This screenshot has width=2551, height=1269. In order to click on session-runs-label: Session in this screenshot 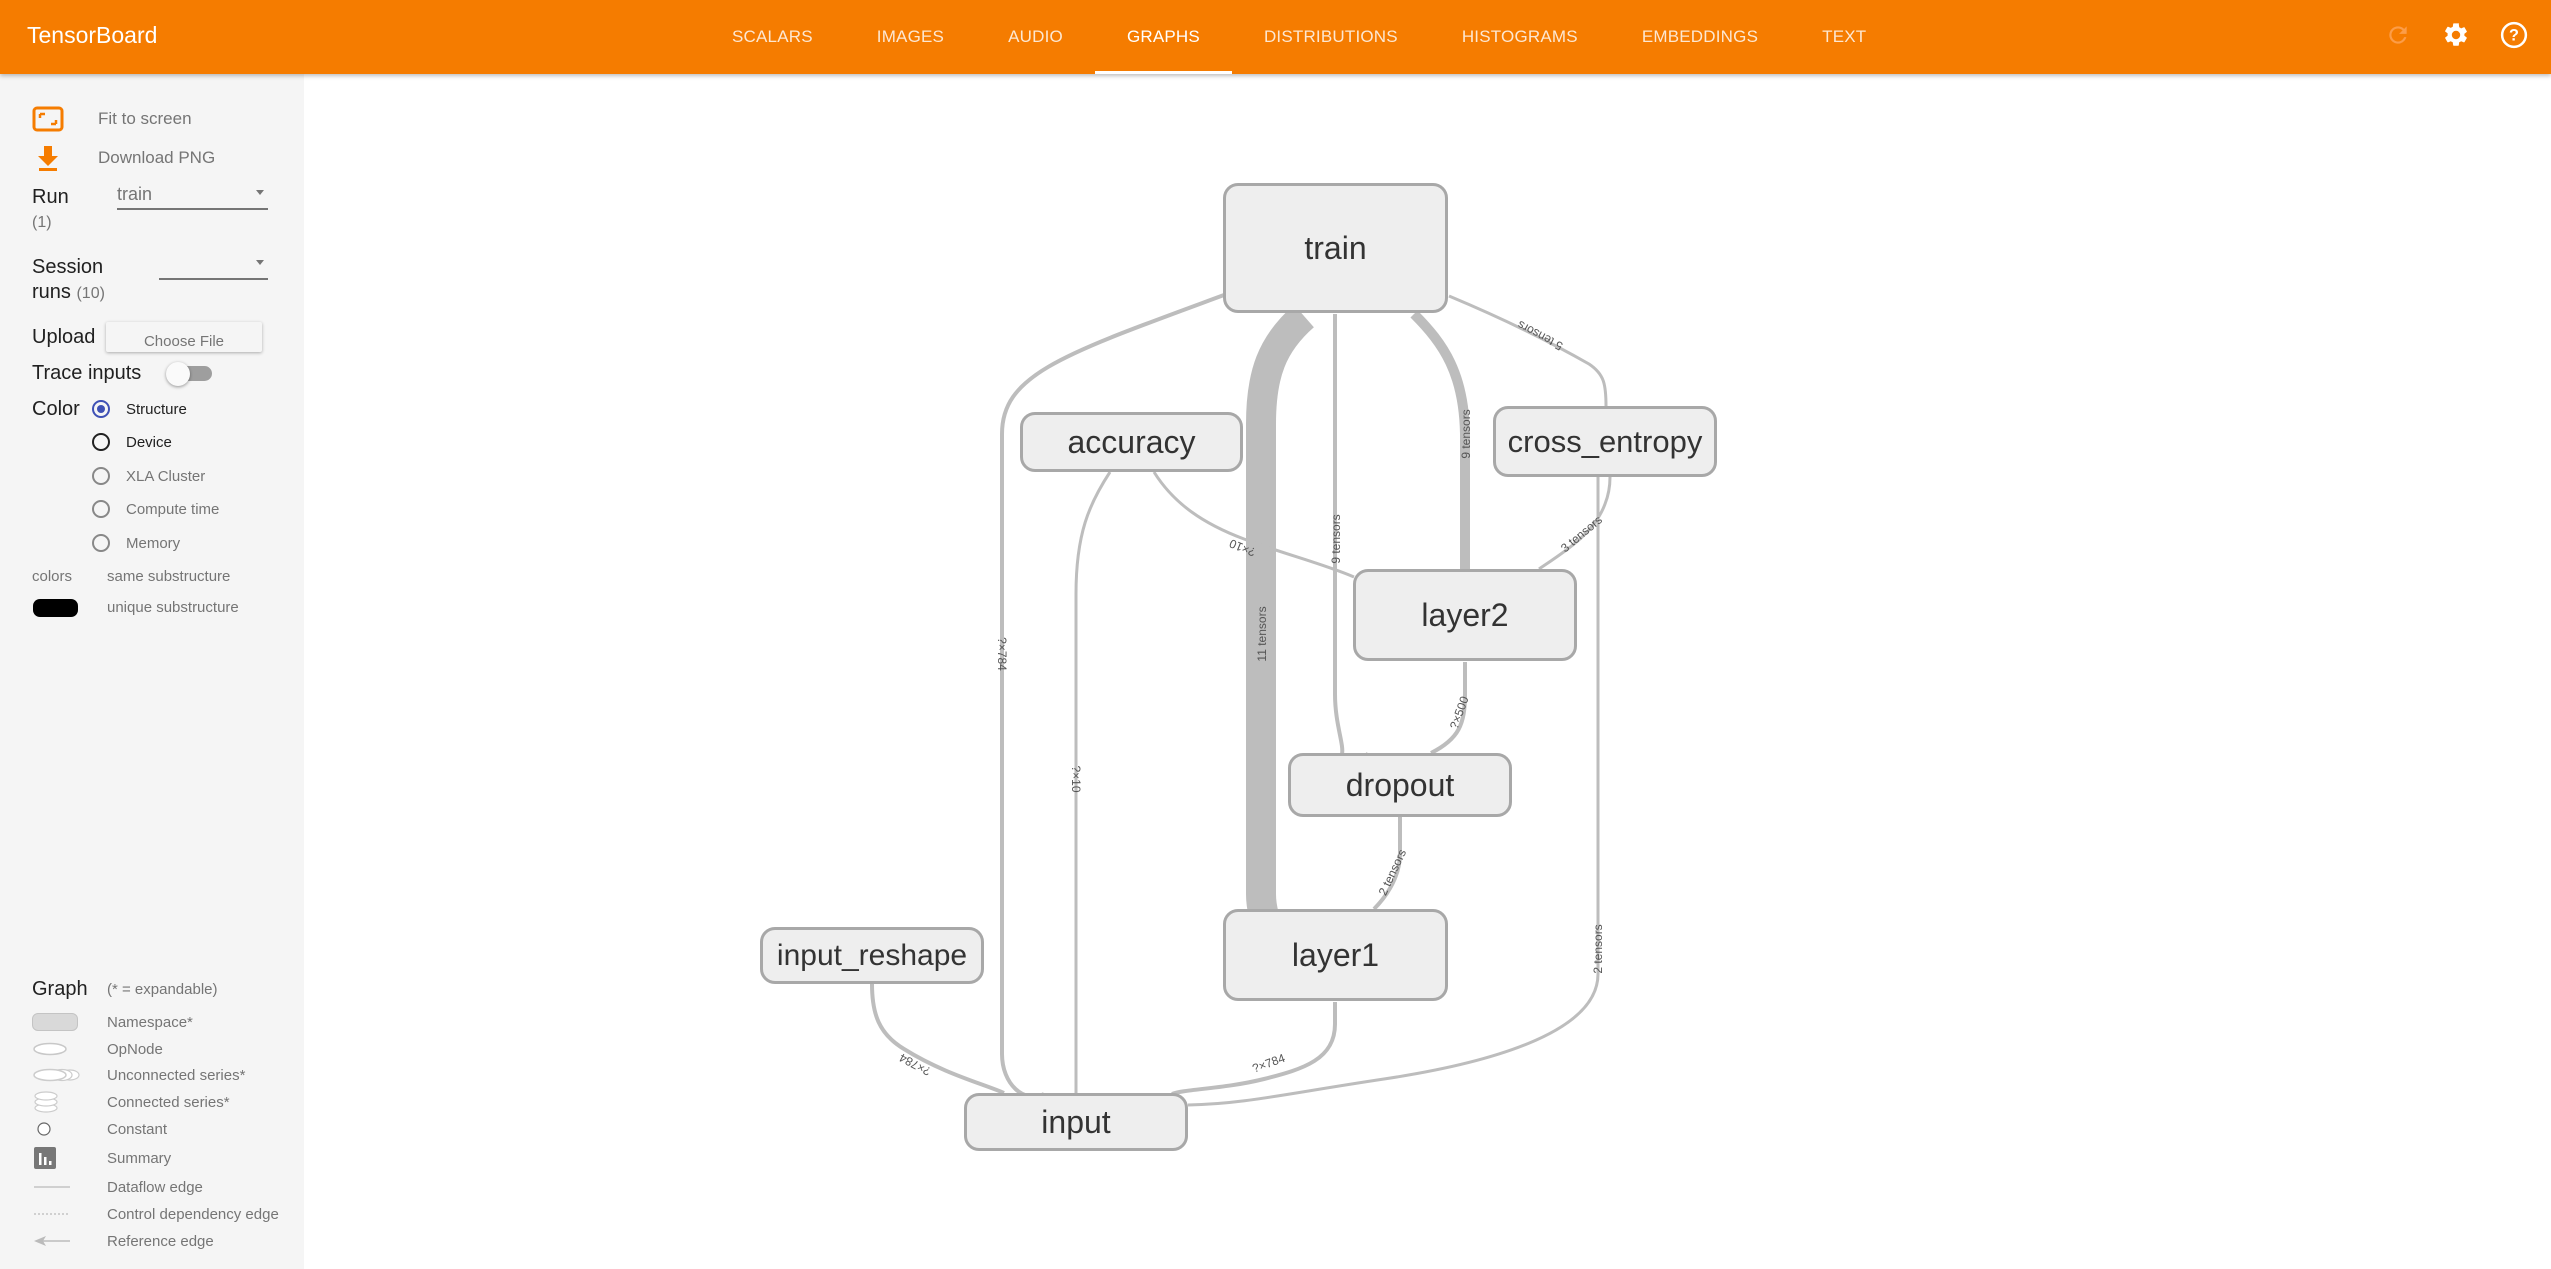, I will do `click(68, 267)`.